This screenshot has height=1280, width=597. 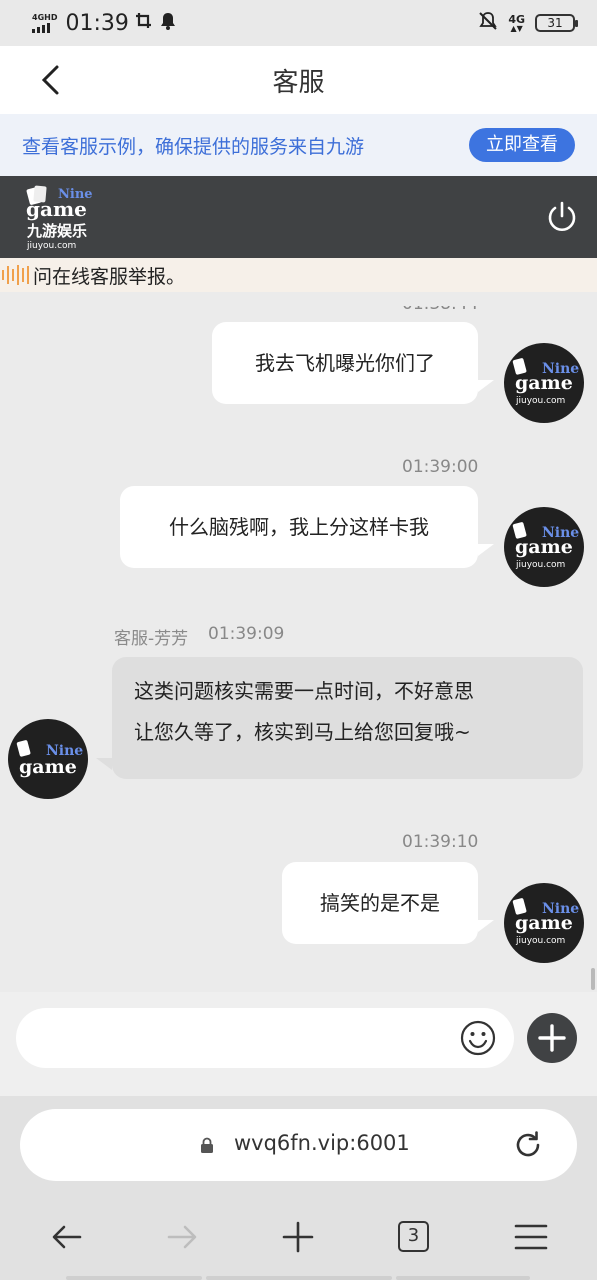 I want to click on notification-bell-icon, so click(x=168, y=23).